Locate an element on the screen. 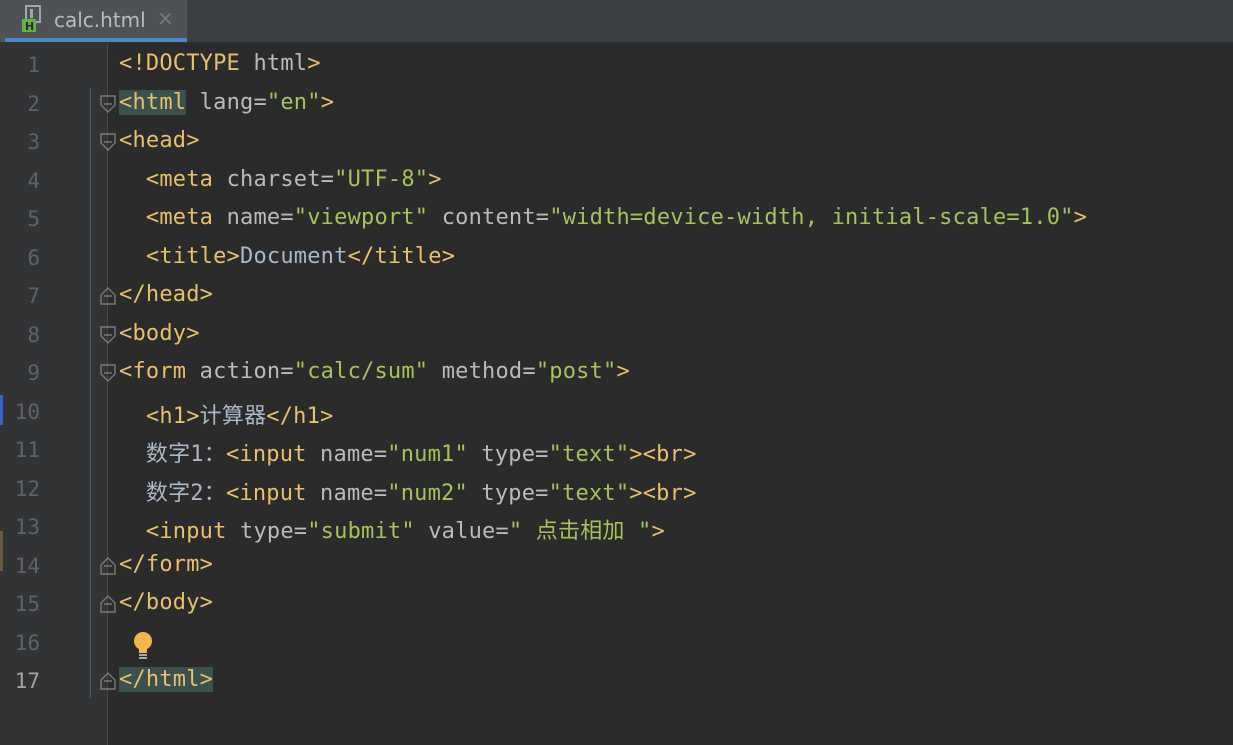 The height and width of the screenshot is (745, 1233). line-number: 2 is located at coordinates (33, 103).